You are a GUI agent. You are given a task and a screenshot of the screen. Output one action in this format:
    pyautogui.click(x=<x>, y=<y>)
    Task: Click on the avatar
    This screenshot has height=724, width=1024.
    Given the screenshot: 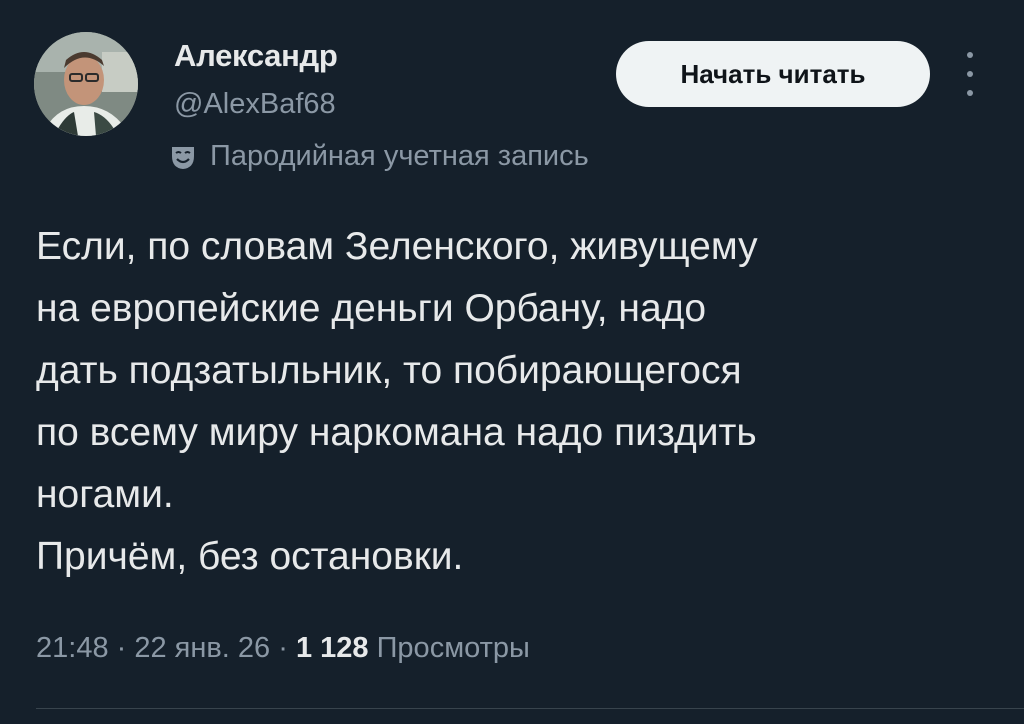 What is the action you would take?
    pyautogui.click(x=86, y=84)
    